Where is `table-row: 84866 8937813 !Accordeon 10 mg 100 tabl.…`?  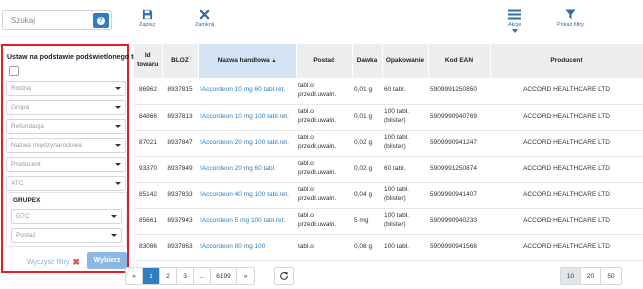 table-row: 84866 8937813 !Accordeon 10 mg 100 tabl.… is located at coordinates (388, 117).